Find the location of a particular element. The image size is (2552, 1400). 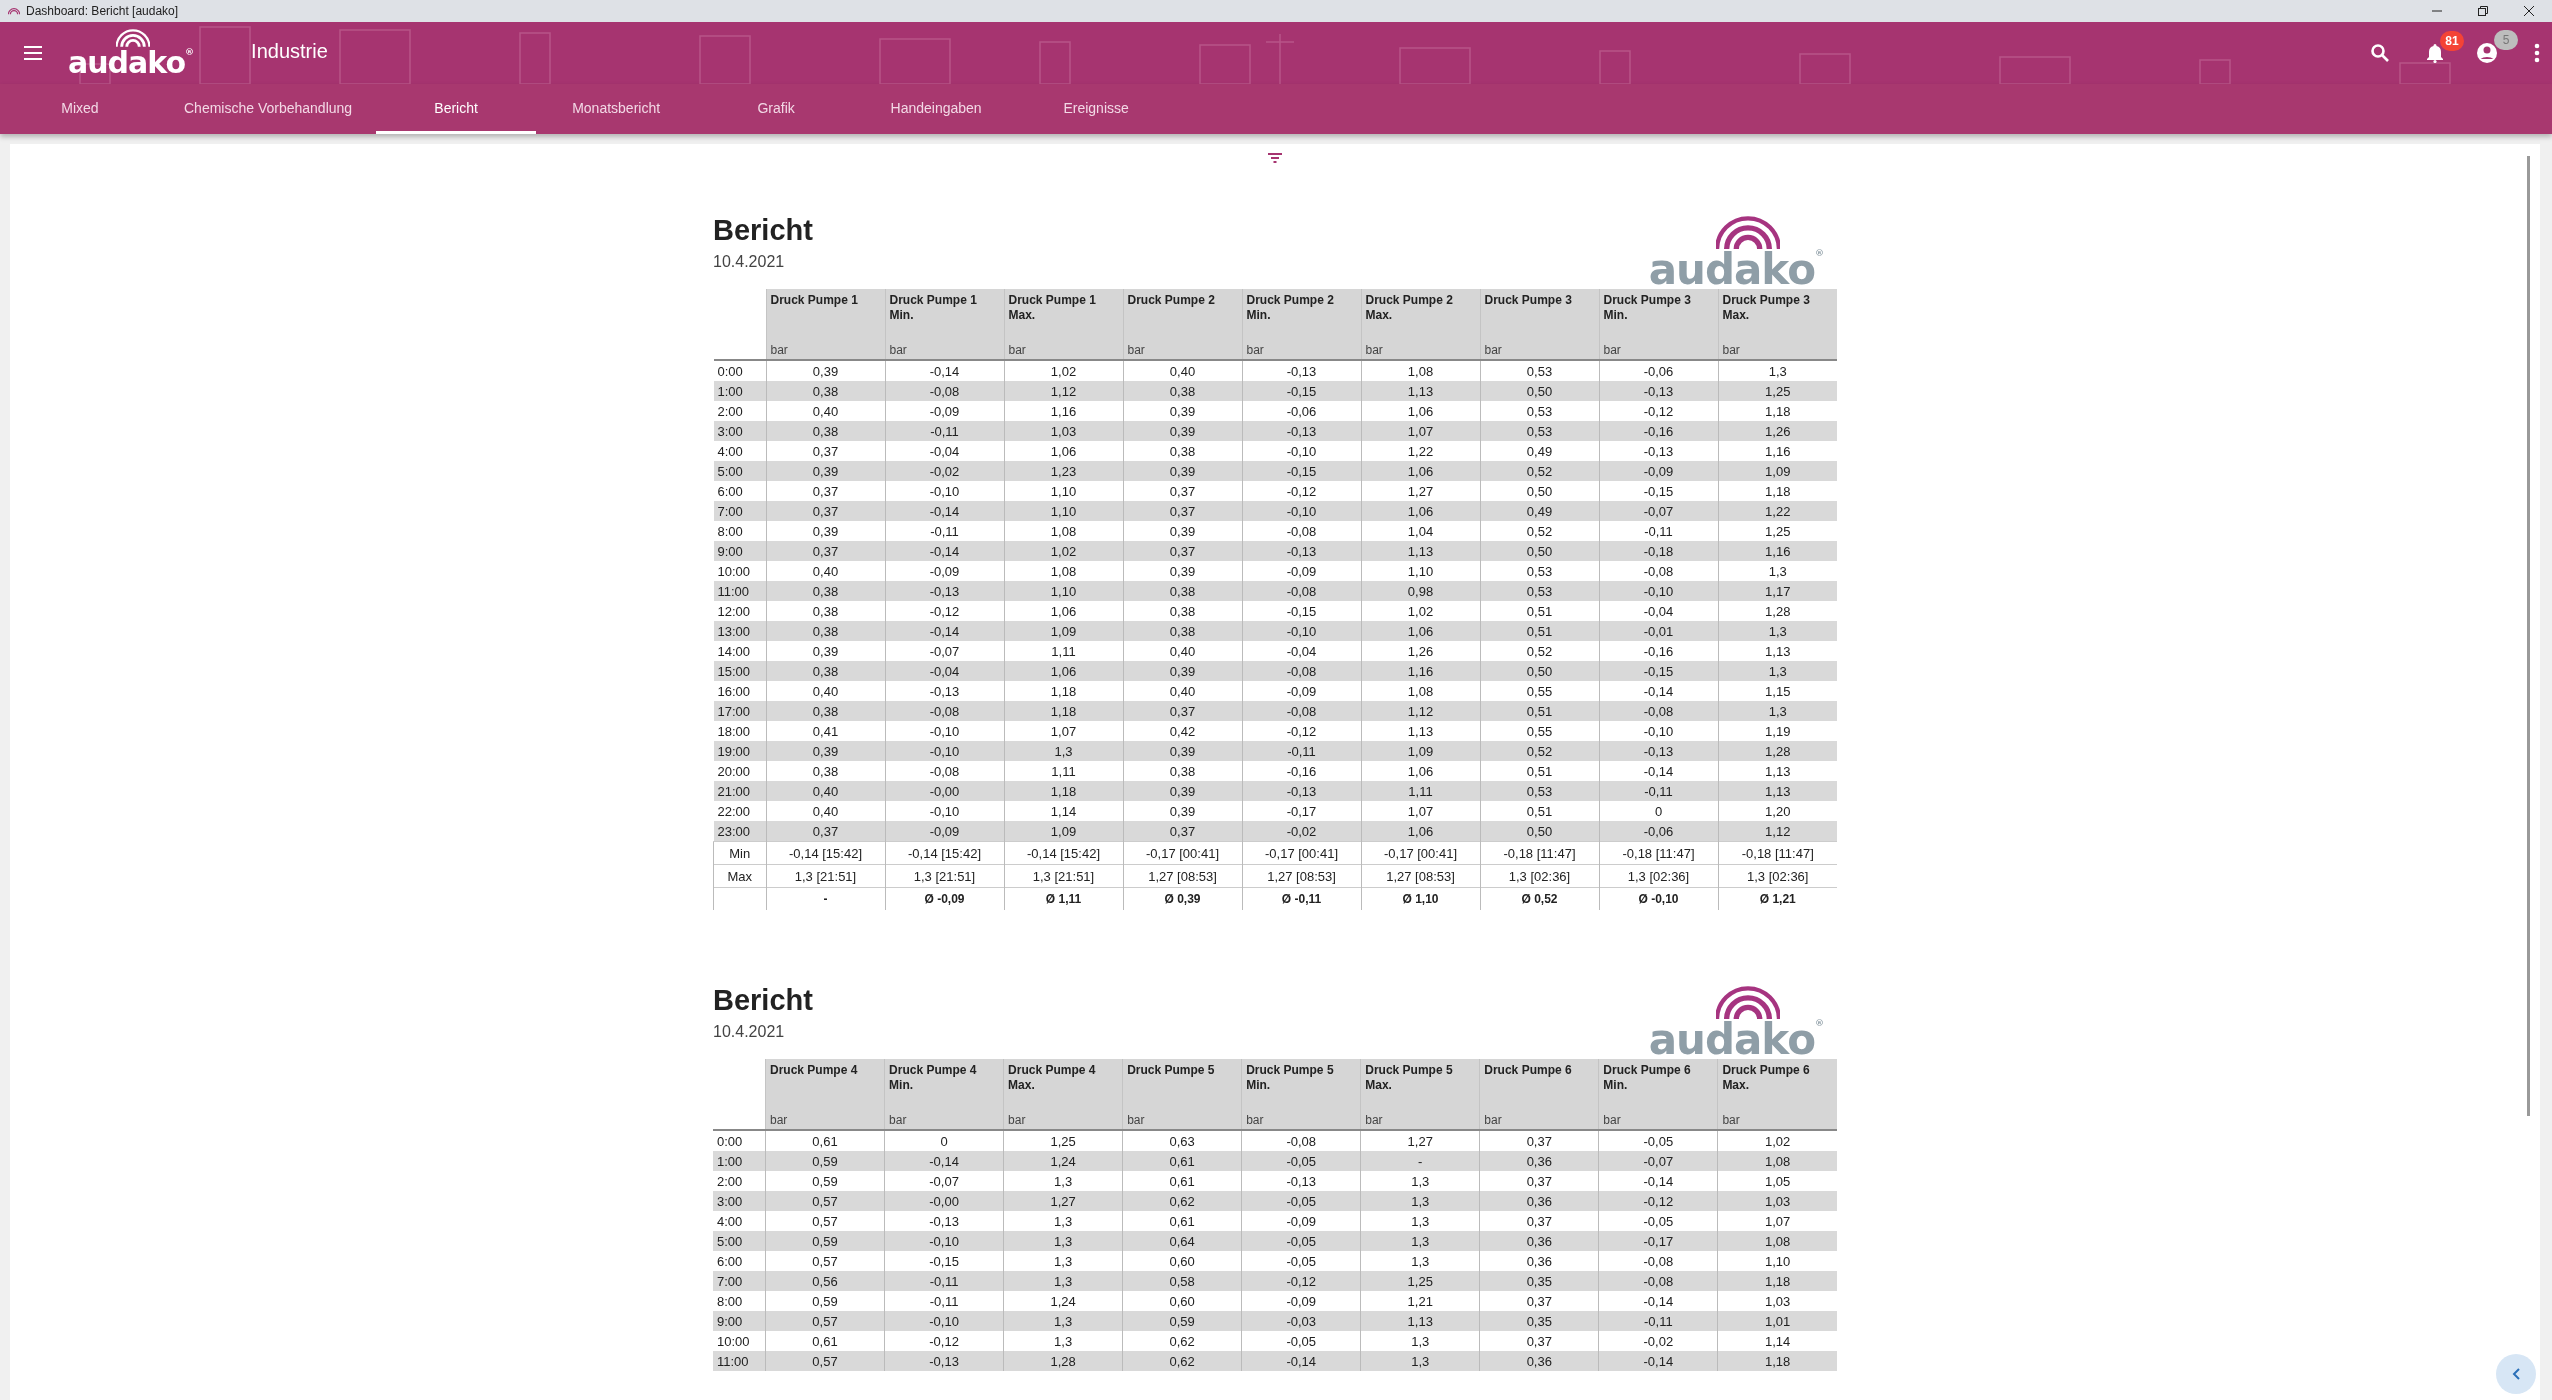

time-cell: 2:00 is located at coordinates (739, 411).